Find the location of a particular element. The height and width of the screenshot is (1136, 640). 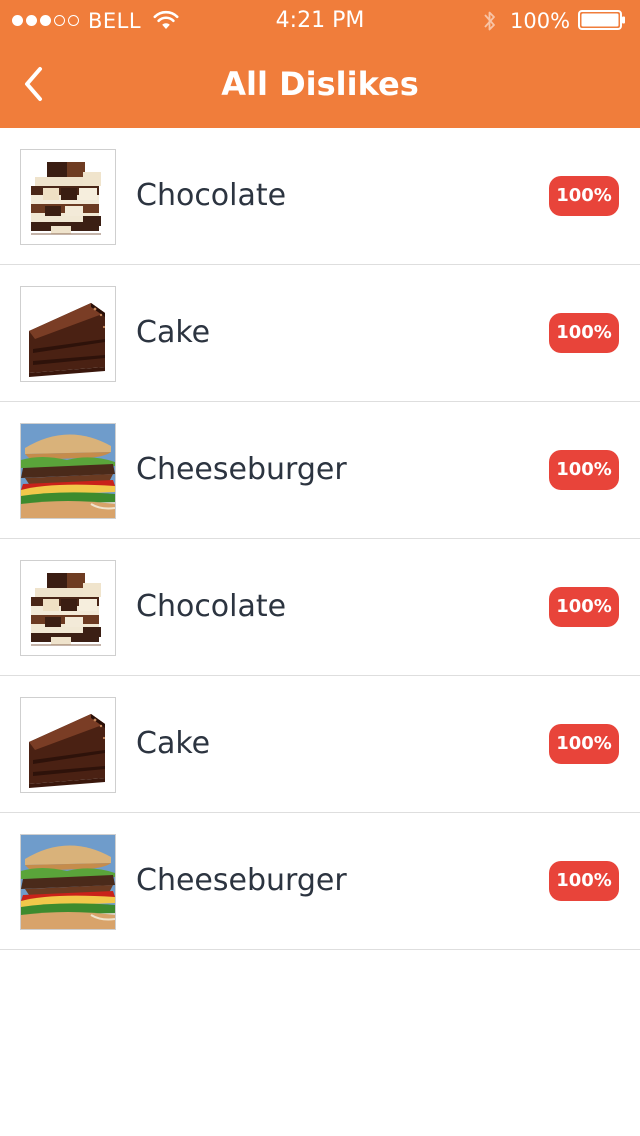

back-button is located at coordinates (34, 84).